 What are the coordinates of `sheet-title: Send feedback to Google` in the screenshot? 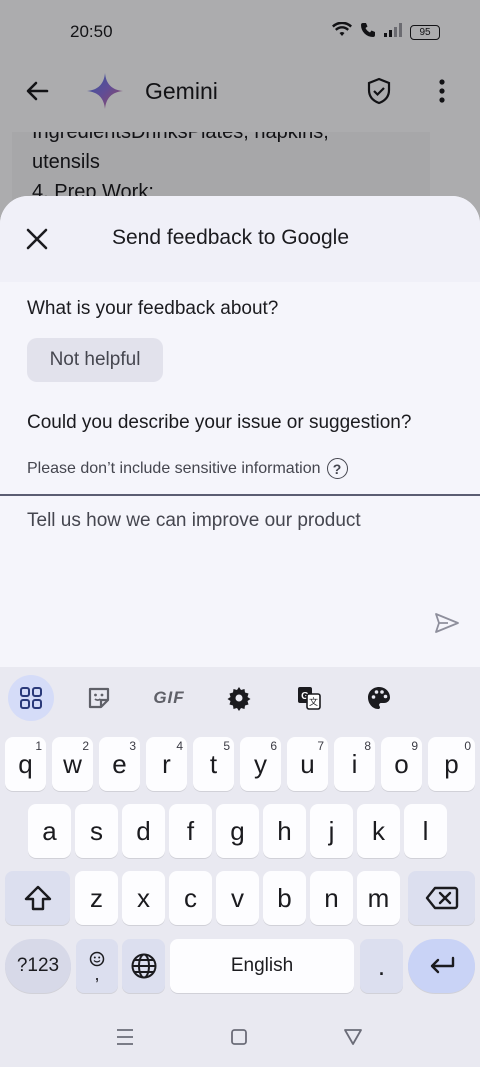 It's located at (231, 237).